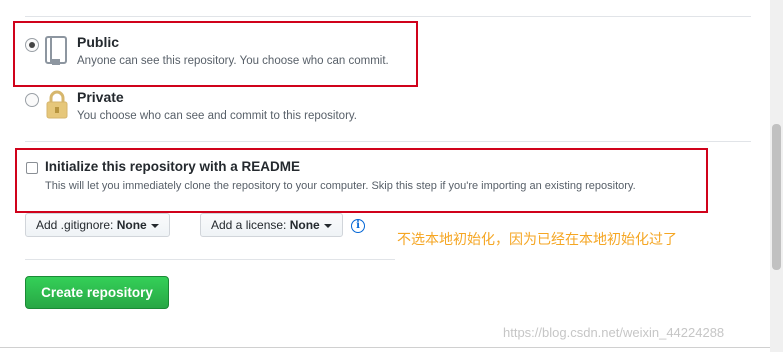 The height and width of the screenshot is (352, 783). I want to click on private-title: Private, so click(100, 97).